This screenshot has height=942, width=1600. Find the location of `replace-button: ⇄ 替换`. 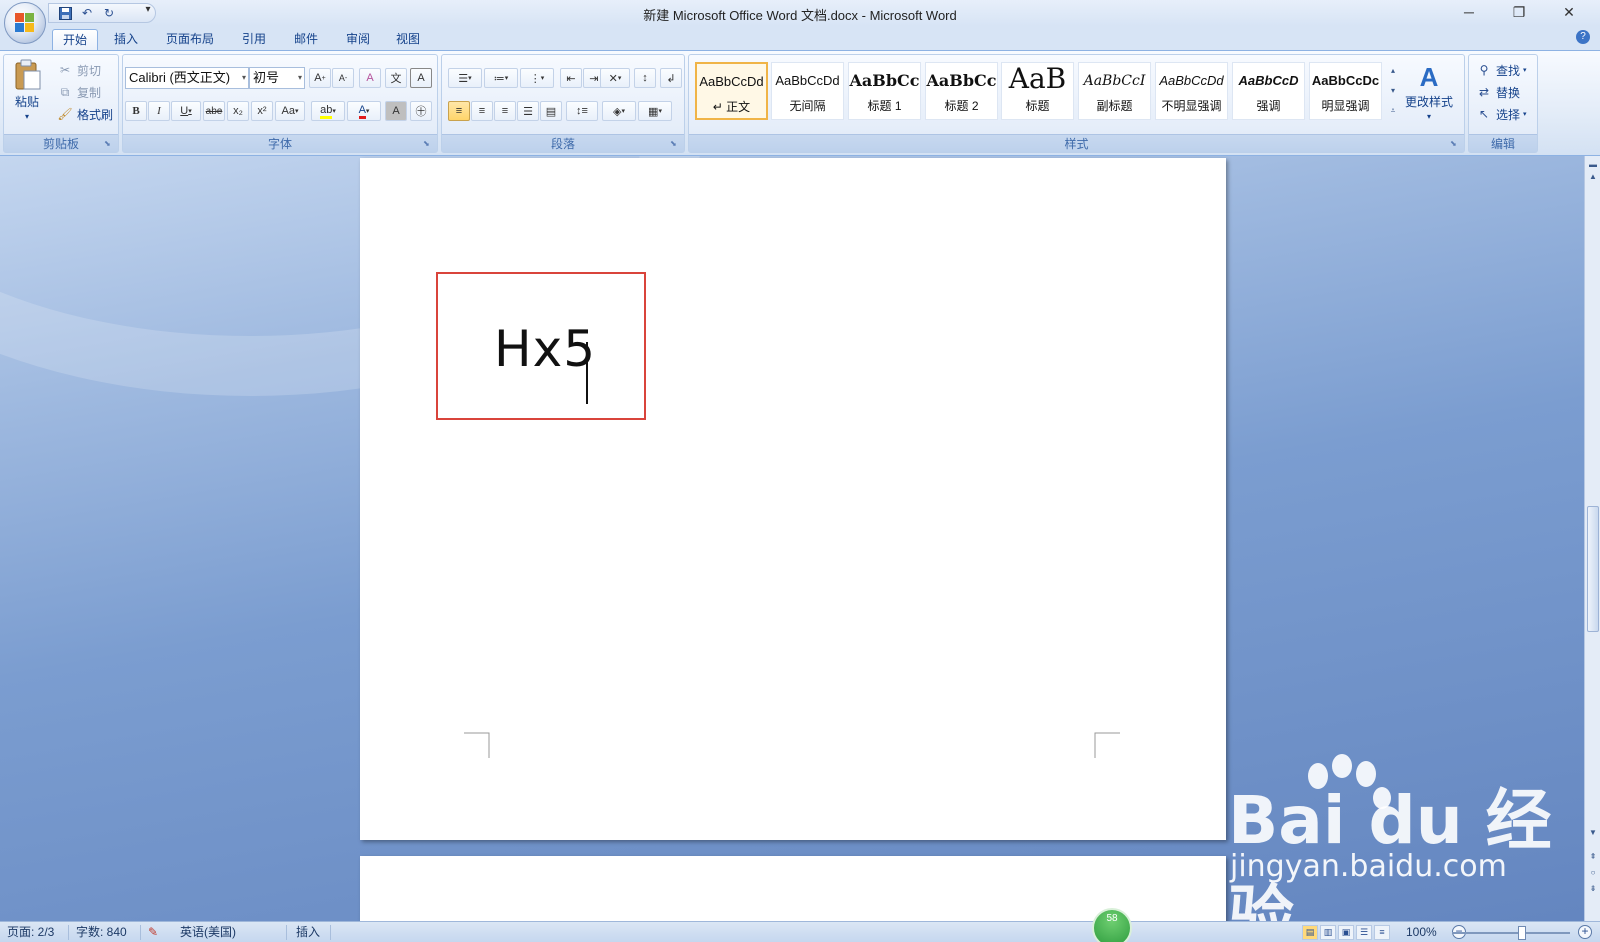

replace-button: ⇄ 替换 is located at coordinates (1497, 92).